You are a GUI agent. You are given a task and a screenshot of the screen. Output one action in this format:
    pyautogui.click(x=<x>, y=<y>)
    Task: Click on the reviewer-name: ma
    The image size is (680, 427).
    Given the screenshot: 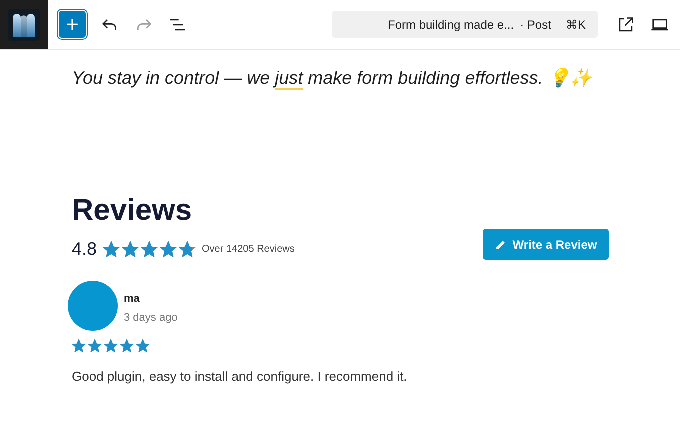 What is the action you would take?
    pyautogui.click(x=132, y=299)
    